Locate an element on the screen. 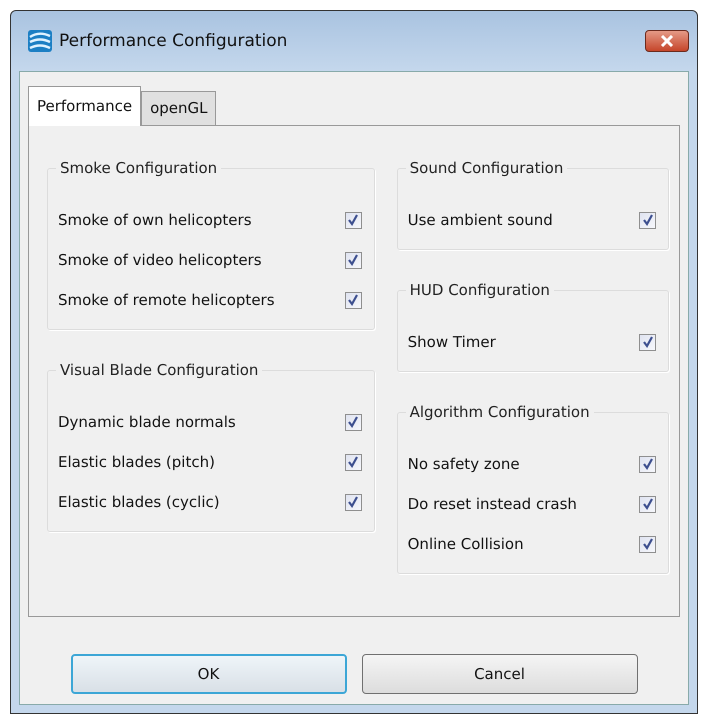 The width and height of the screenshot is (701, 722). group-title: Sound Configuration is located at coordinates (487, 168).